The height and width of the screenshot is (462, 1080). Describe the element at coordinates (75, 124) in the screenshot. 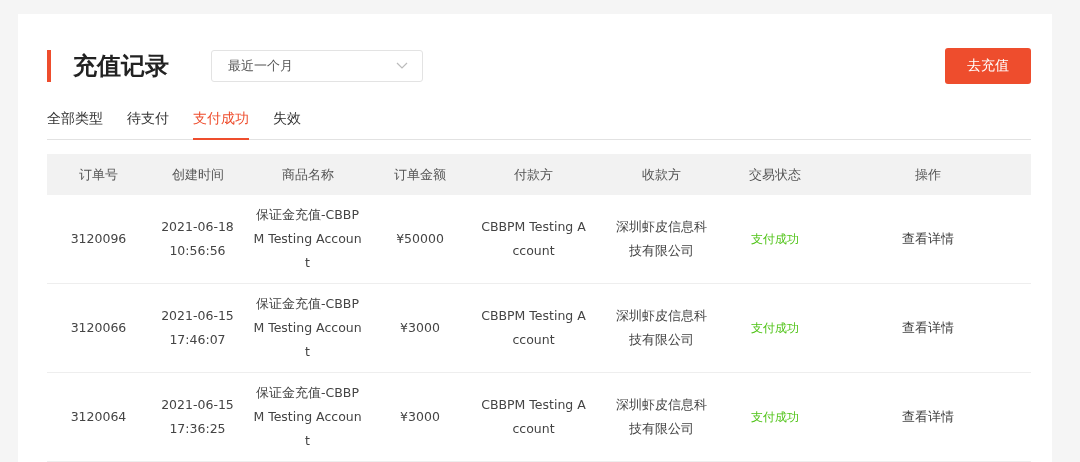

I see `tab: 全部类型` at that location.